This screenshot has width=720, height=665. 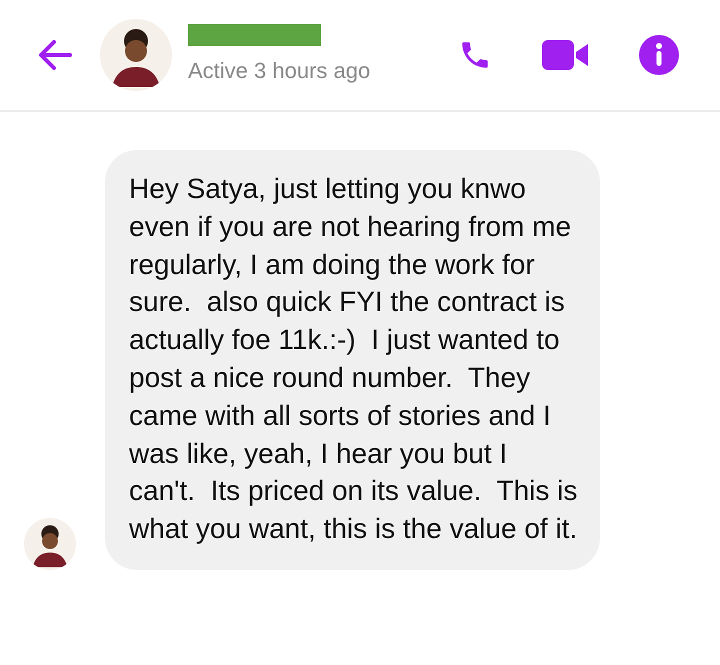 What do you see at coordinates (565, 55) in the screenshot?
I see `video-call-button` at bounding box center [565, 55].